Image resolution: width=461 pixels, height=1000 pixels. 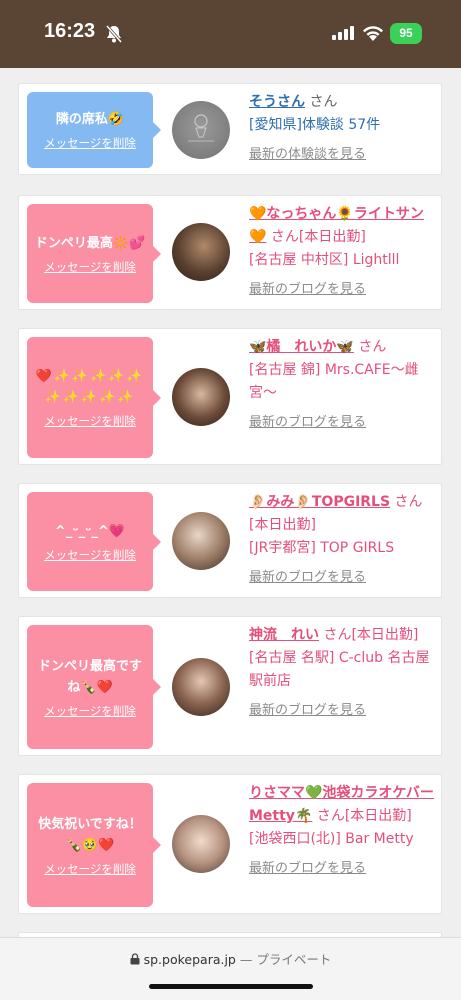 What do you see at coordinates (70, 31) in the screenshot?
I see `status-time: 16:23` at bounding box center [70, 31].